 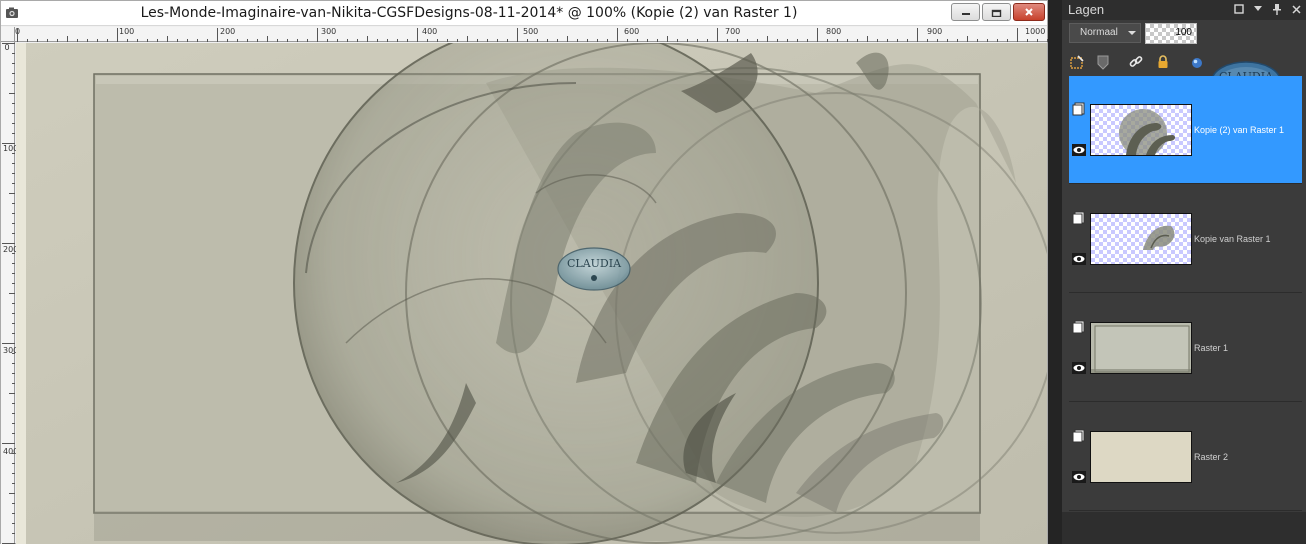 What do you see at coordinates (1099, 32) in the screenshot?
I see `blend-mode-value: Normaal` at bounding box center [1099, 32].